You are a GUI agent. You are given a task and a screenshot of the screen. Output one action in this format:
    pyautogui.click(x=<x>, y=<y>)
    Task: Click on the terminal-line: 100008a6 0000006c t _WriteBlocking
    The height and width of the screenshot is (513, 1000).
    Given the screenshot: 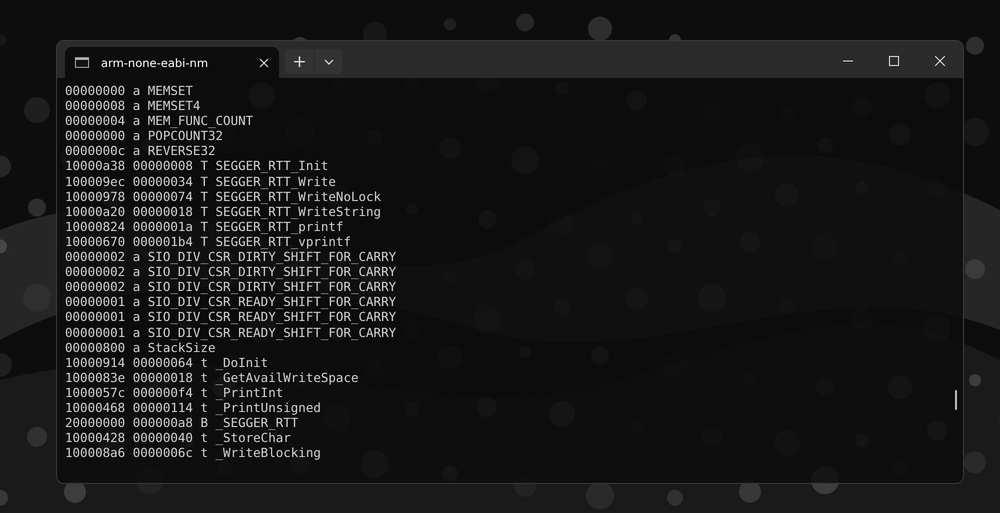 What is the action you would take?
    pyautogui.click(x=193, y=452)
    